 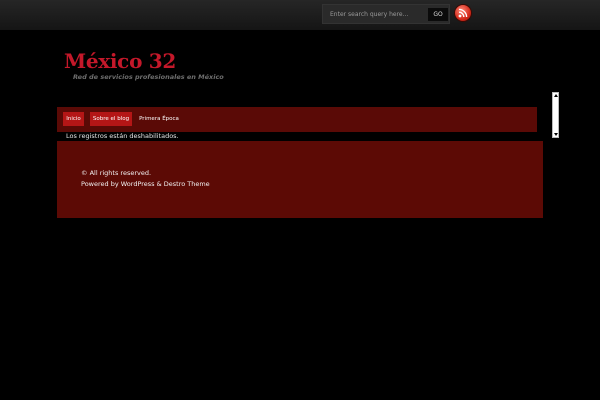 I want to click on search-form: GO, so click(x=386, y=14).